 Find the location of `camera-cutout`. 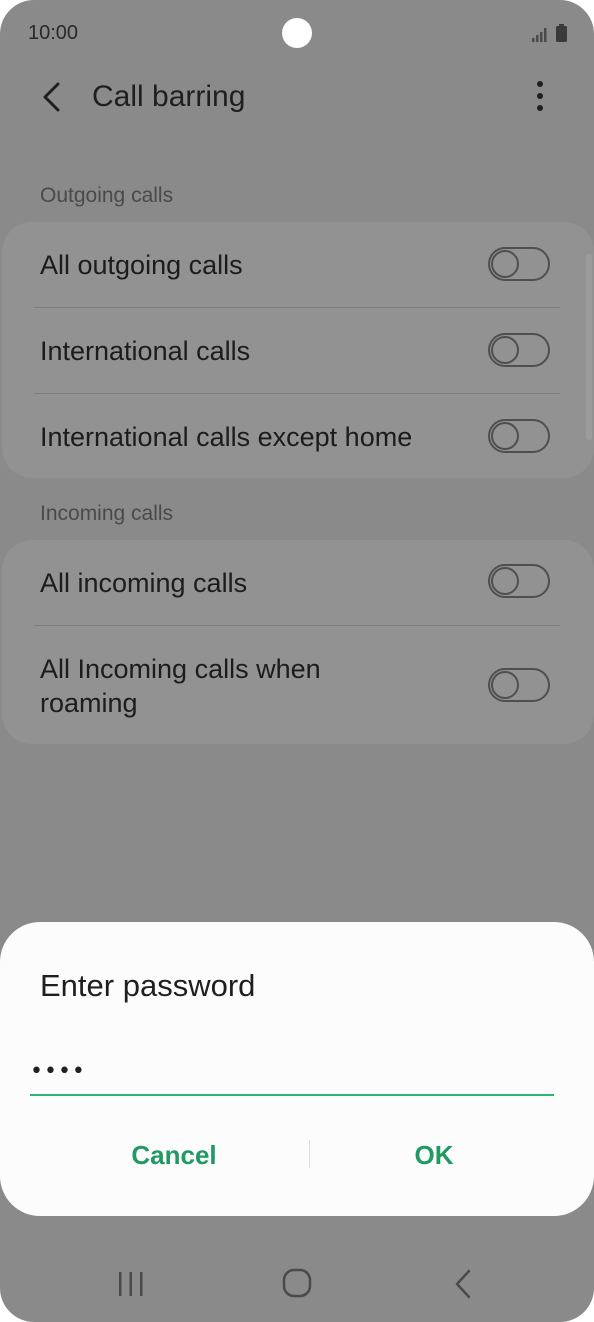

camera-cutout is located at coordinates (297, 33).